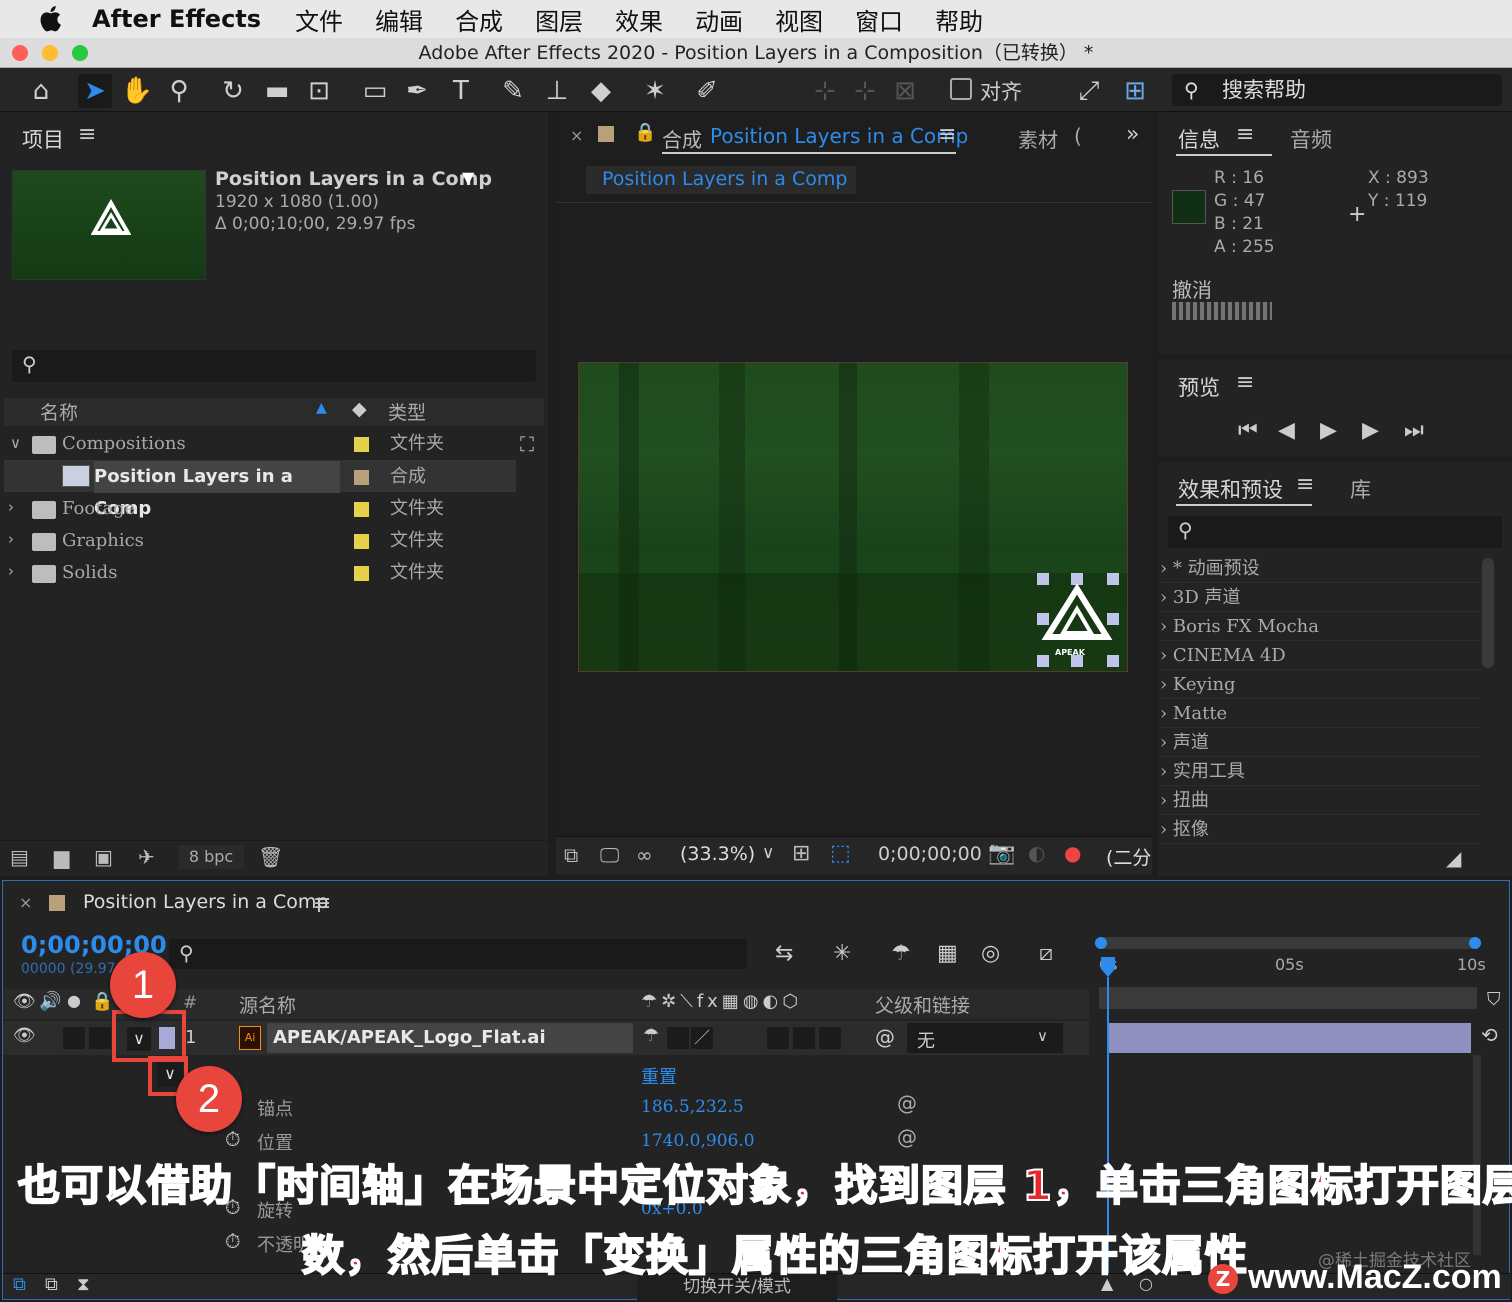 The width and height of the screenshot is (1512, 1302). What do you see at coordinates (205, 902) in the screenshot?
I see `timeline-tab-name: Position Layers in a Comp` at bounding box center [205, 902].